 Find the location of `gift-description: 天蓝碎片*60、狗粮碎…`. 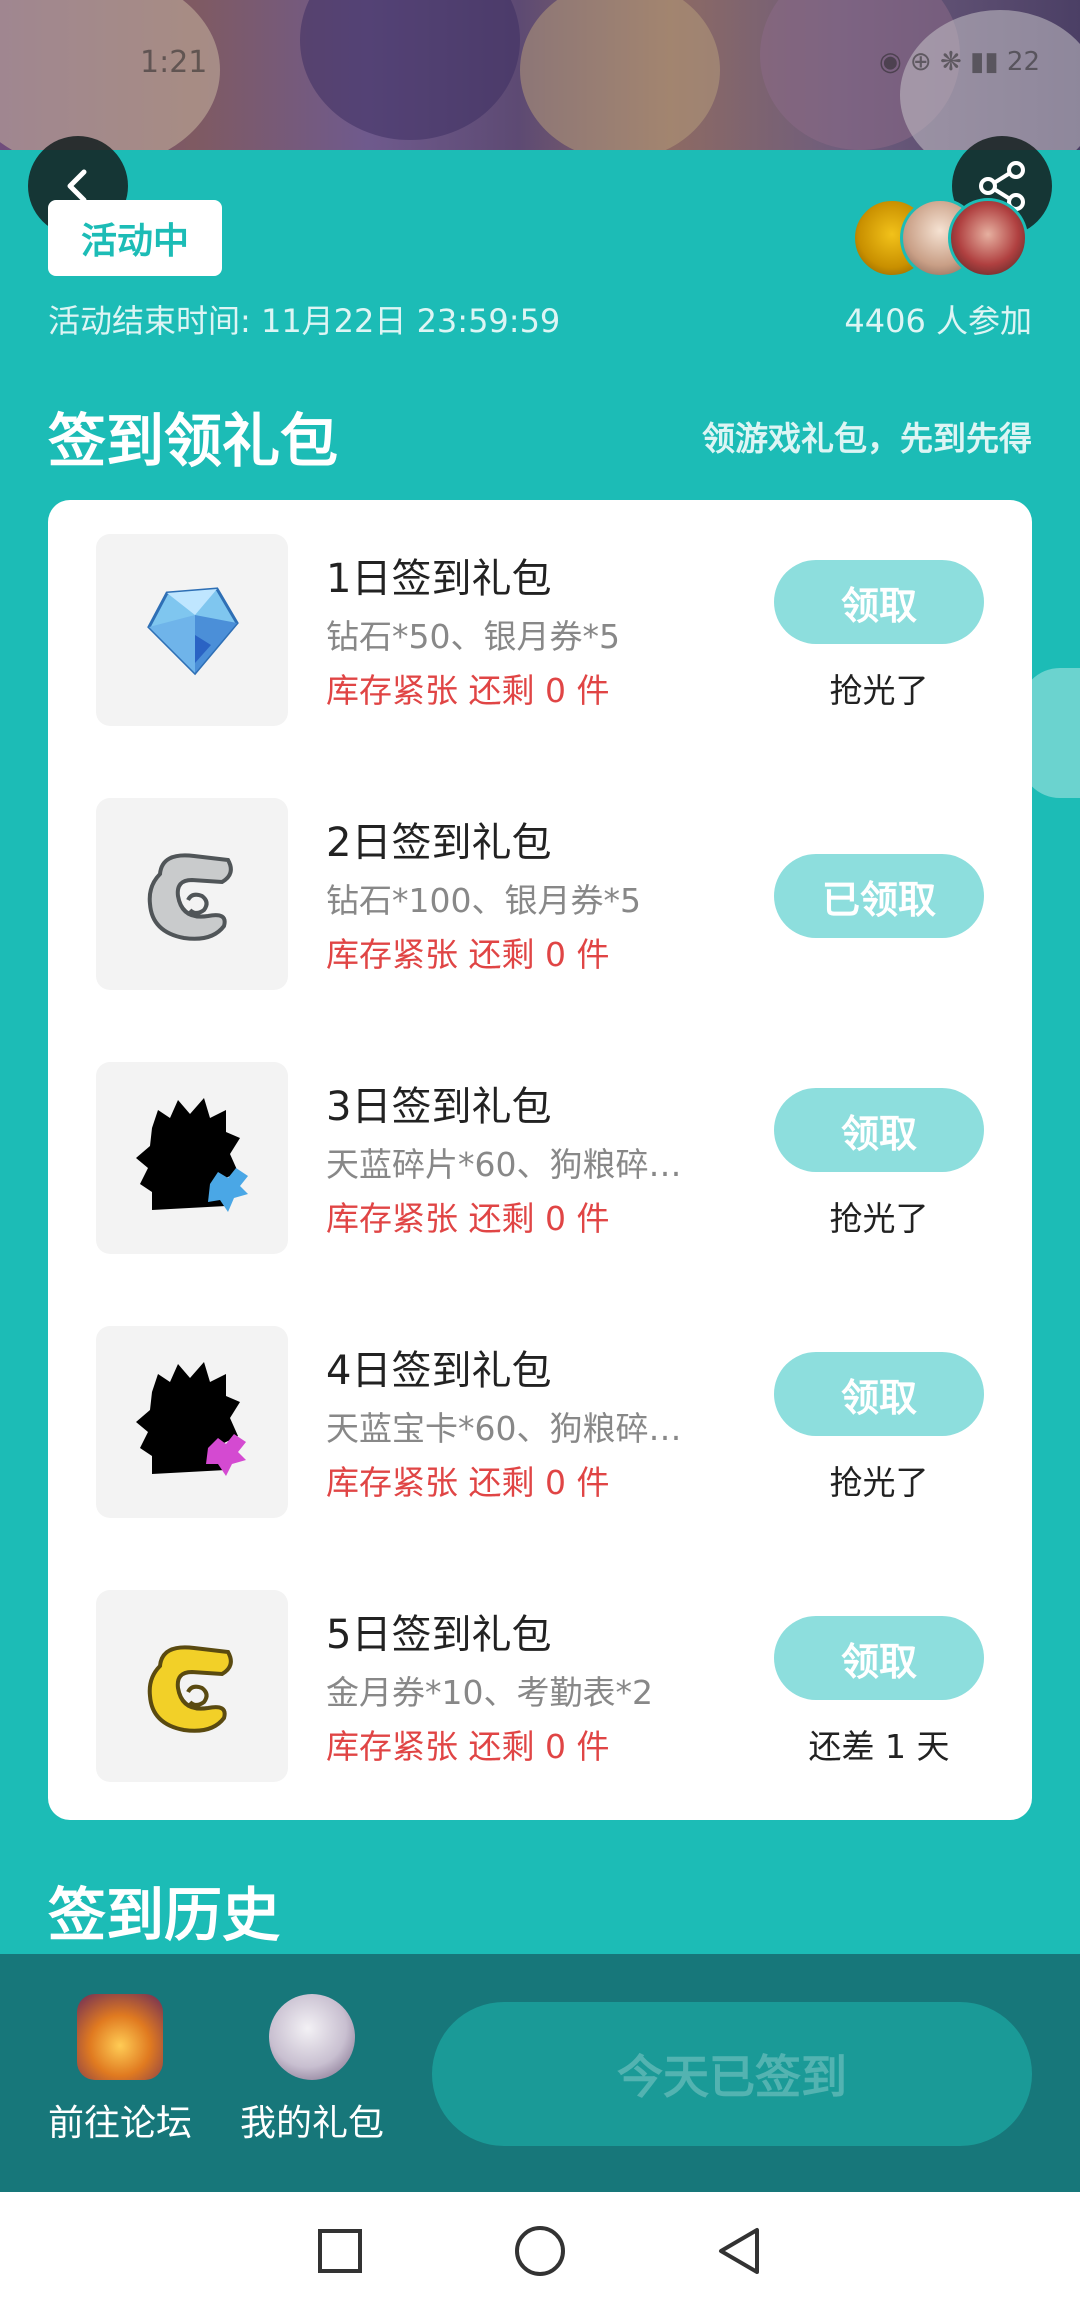

gift-description: 天蓝碎片*60、狗粮碎… is located at coordinates (504, 1164).